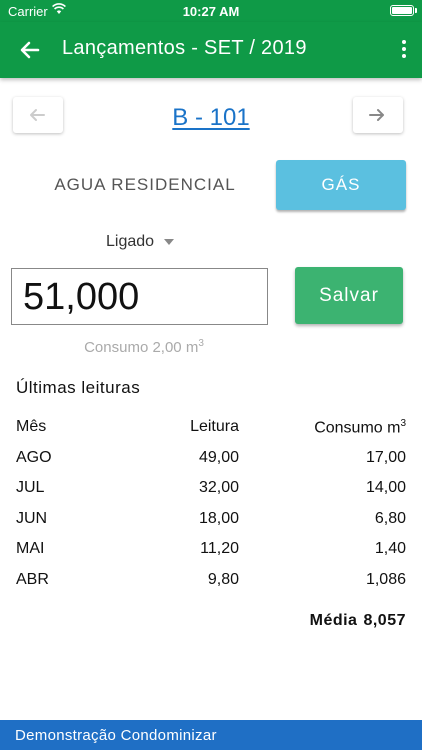 Image resolution: width=422 pixels, height=750 pixels. I want to click on table-row: AGO 49,00 17,00, so click(211, 460).